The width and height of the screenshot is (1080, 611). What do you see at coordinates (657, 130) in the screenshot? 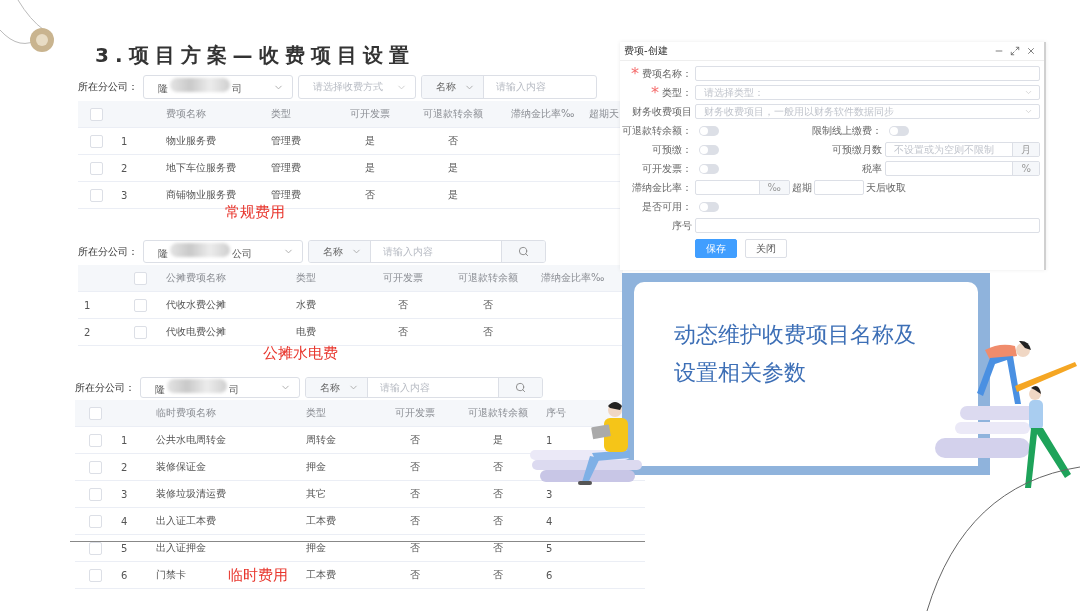
I see `form-label: 可退款转余额：` at bounding box center [657, 130].